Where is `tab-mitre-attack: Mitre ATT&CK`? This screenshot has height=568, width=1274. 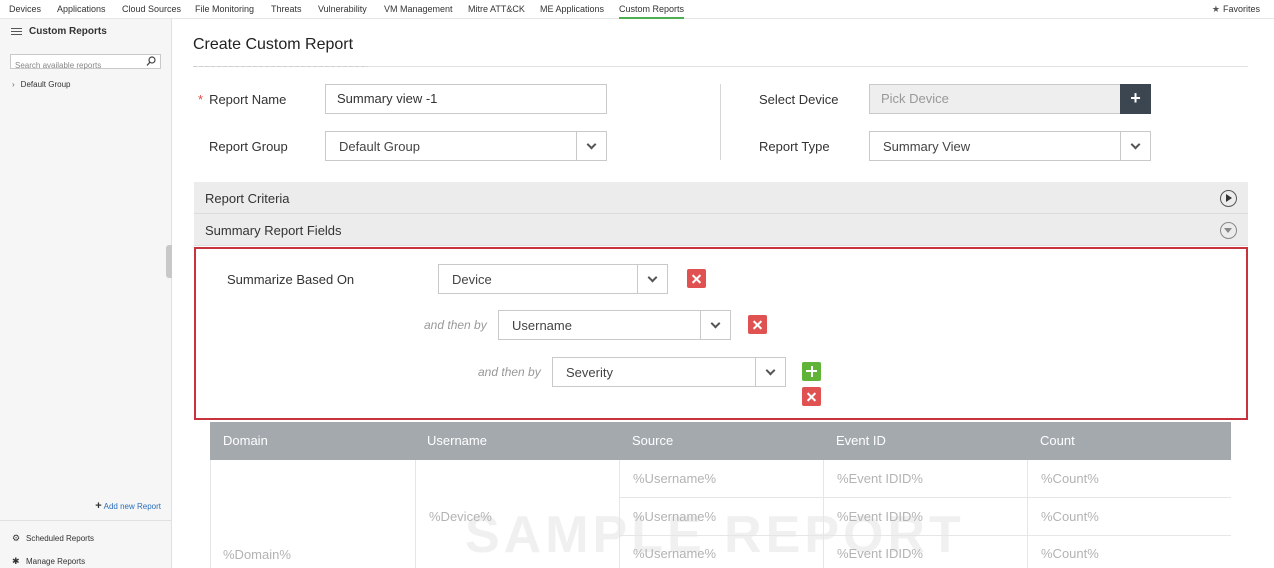 tab-mitre-attack: Mitre ATT&CK is located at coordinates (496, 9).